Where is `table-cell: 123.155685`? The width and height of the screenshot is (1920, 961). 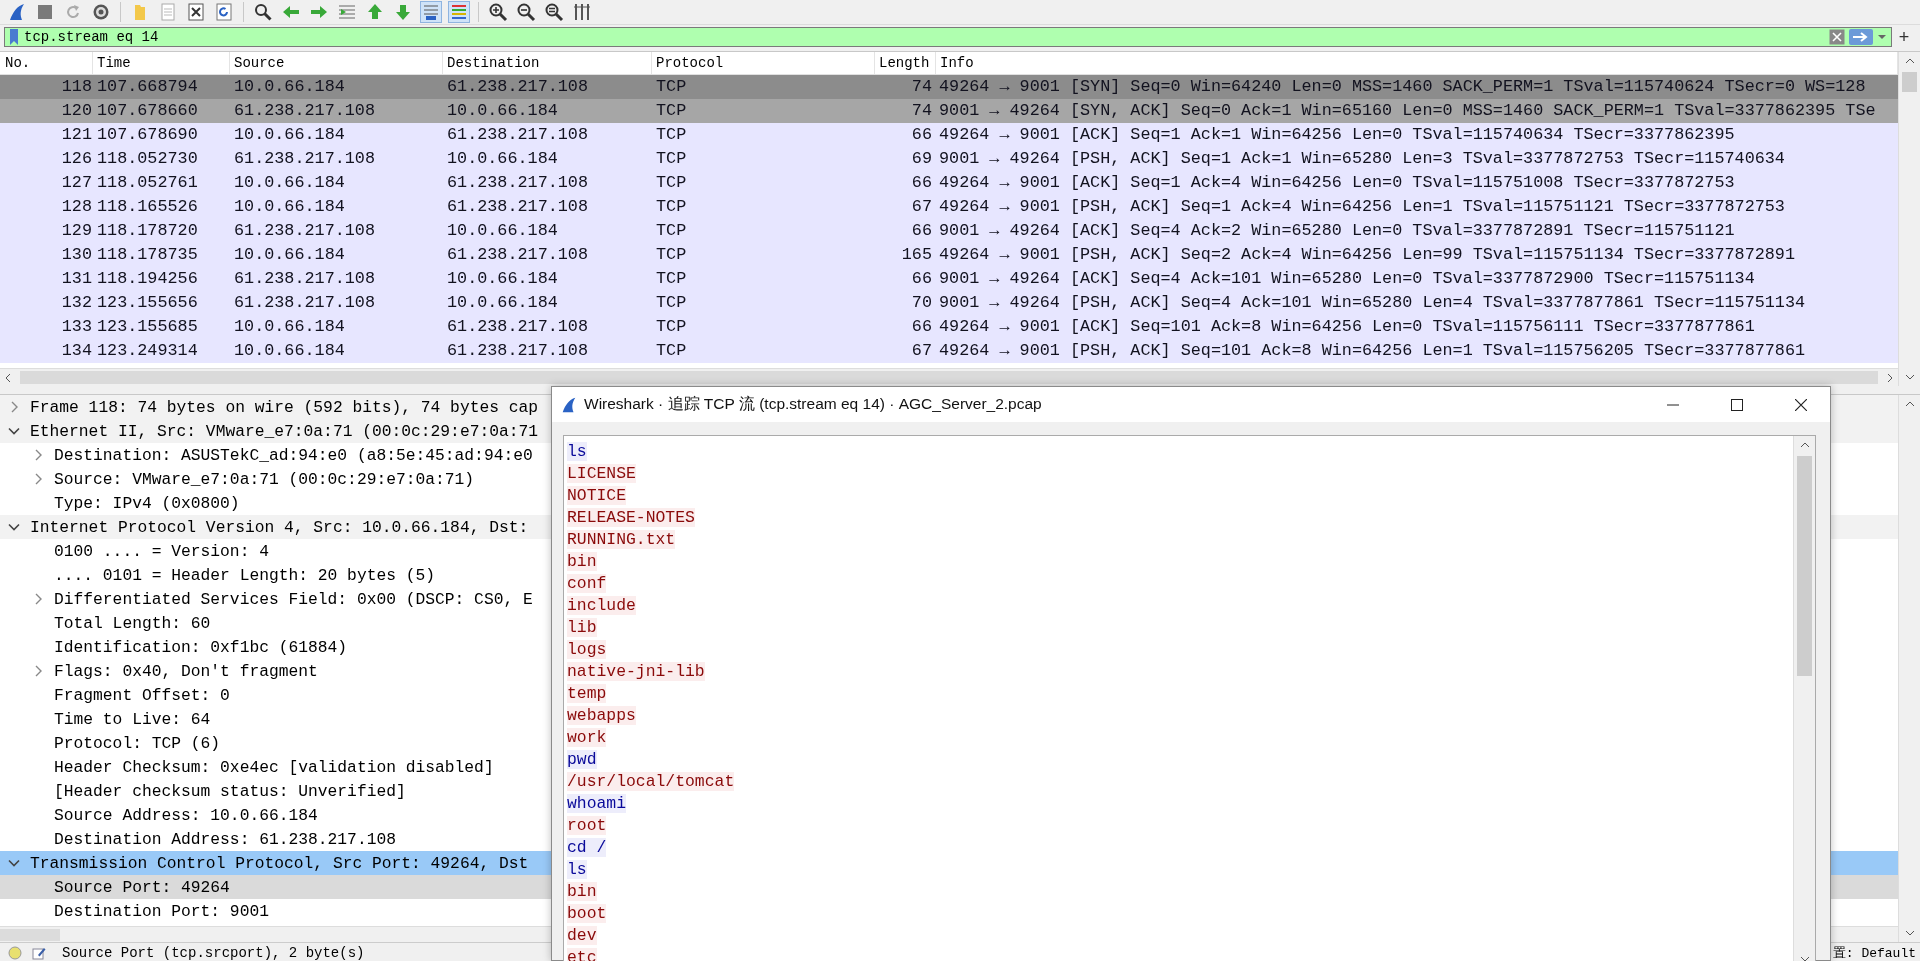 table-cell: 123.155685 is located at coordinates (147, 327).